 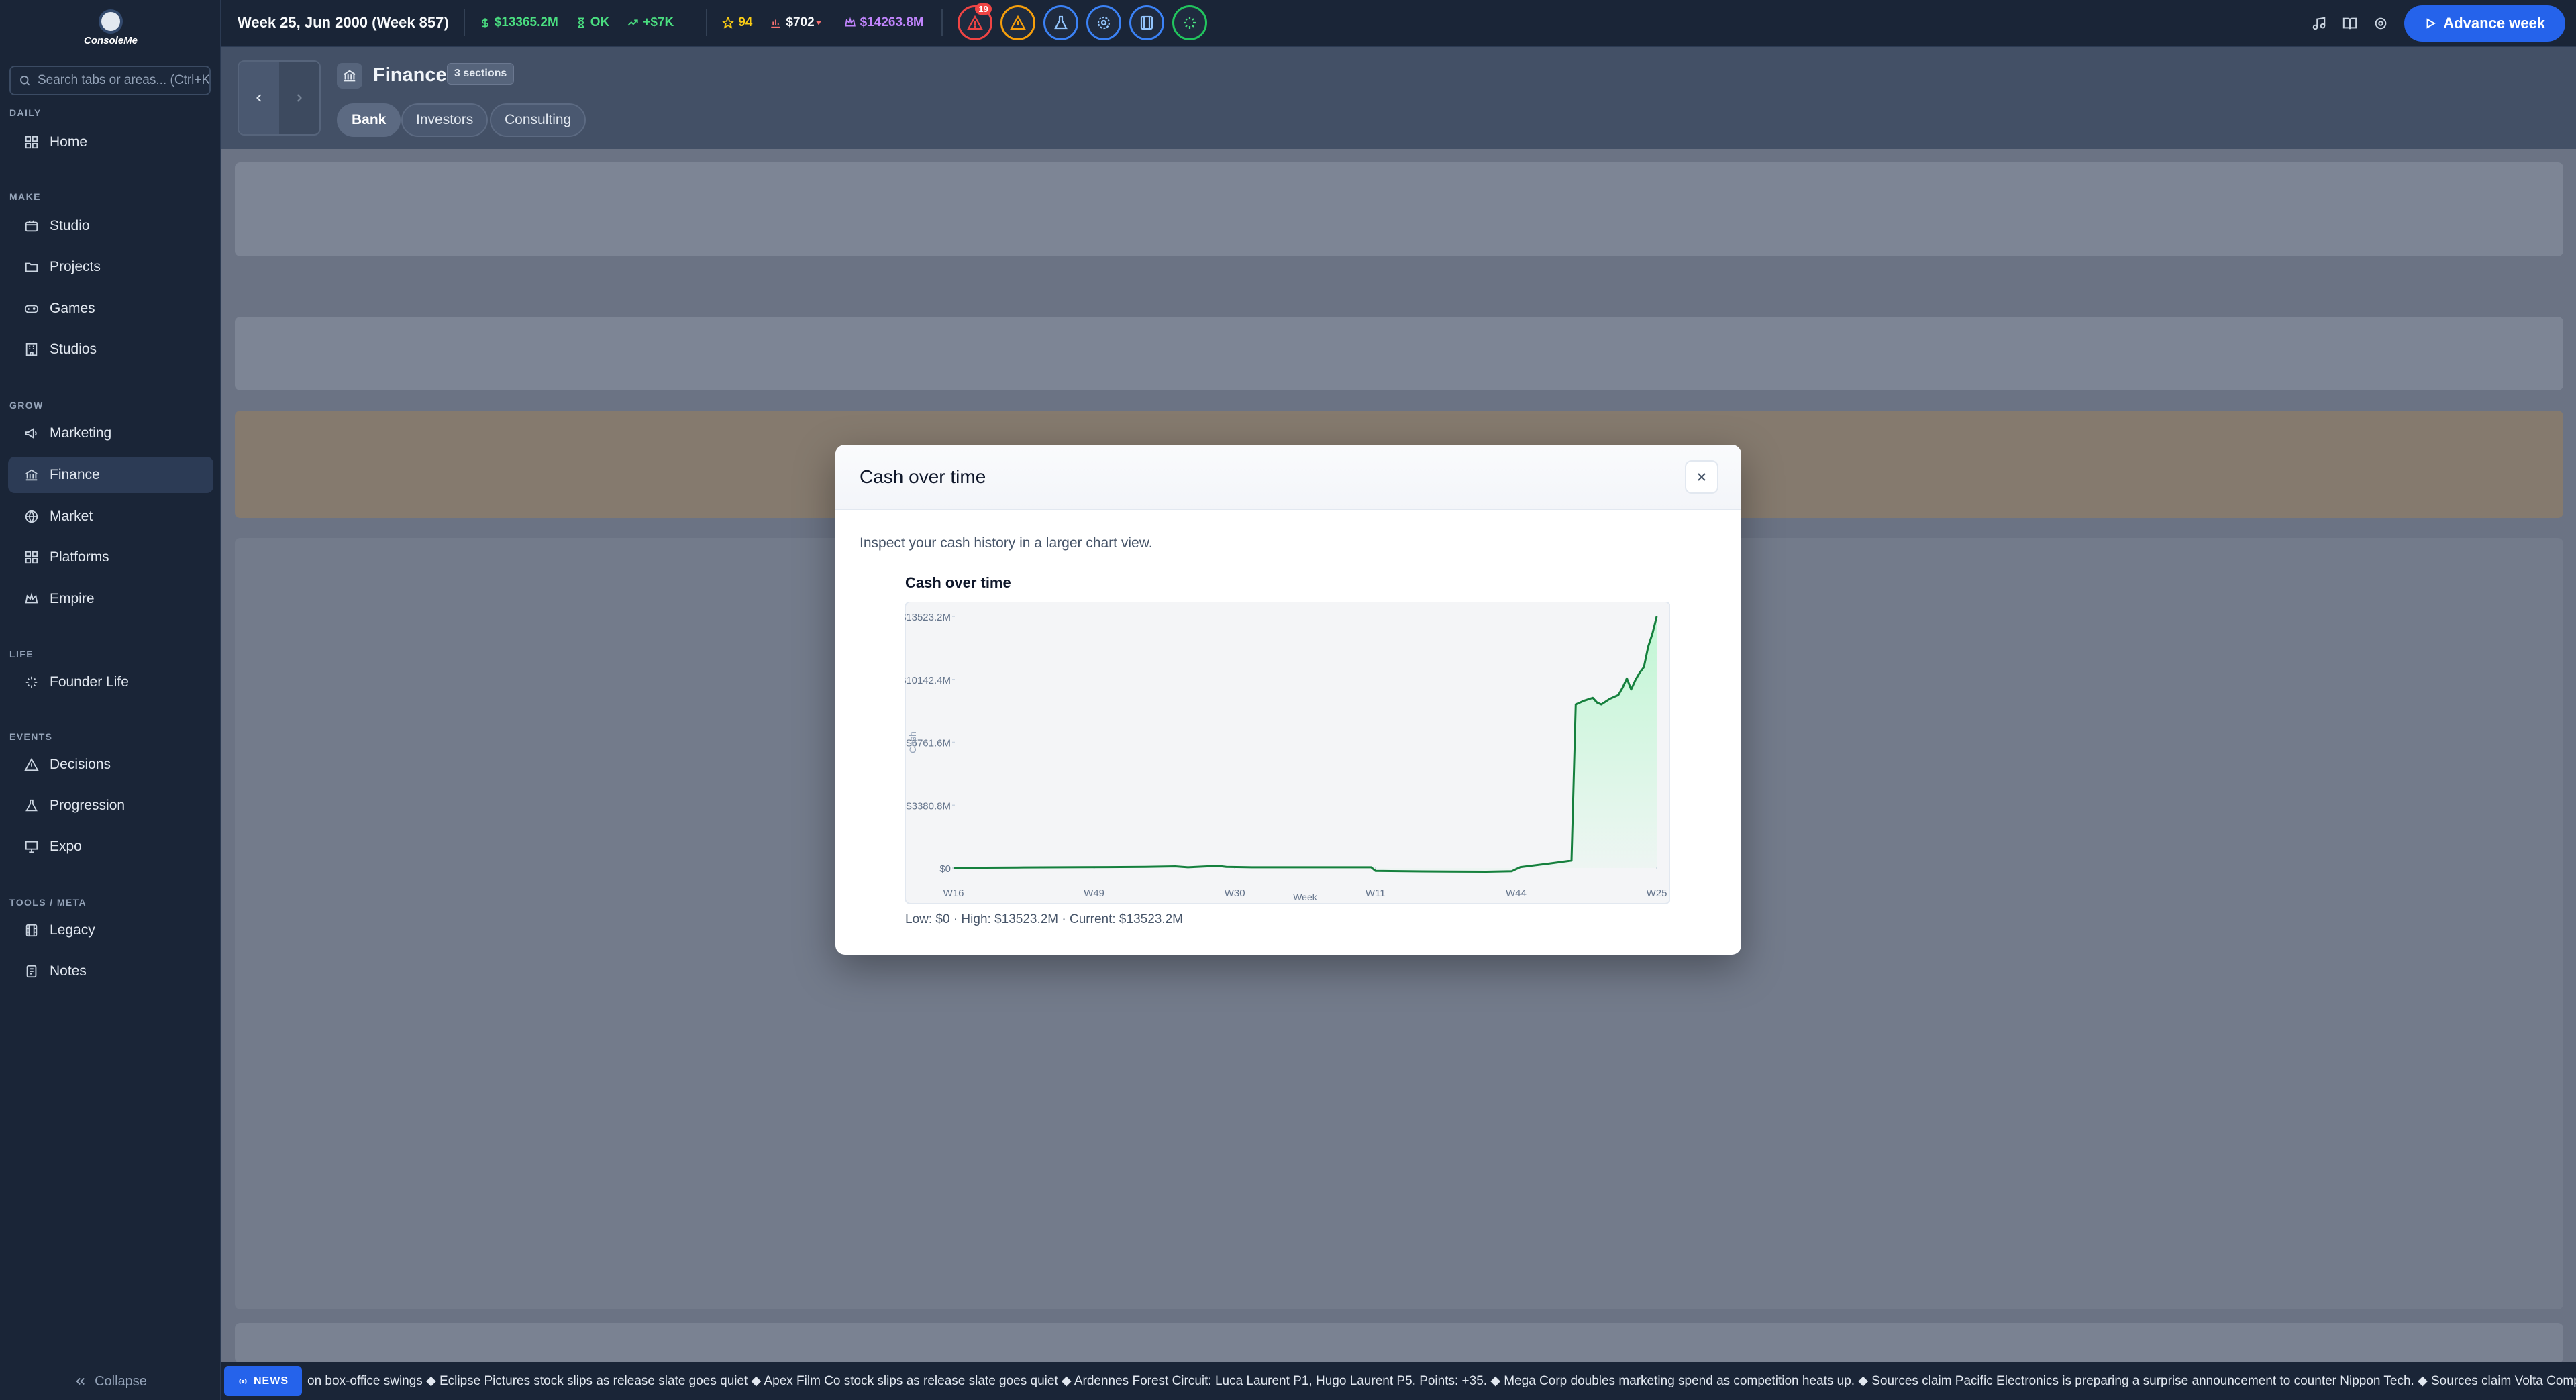 I want to click on guide-button, so click(x=2349, y=23).